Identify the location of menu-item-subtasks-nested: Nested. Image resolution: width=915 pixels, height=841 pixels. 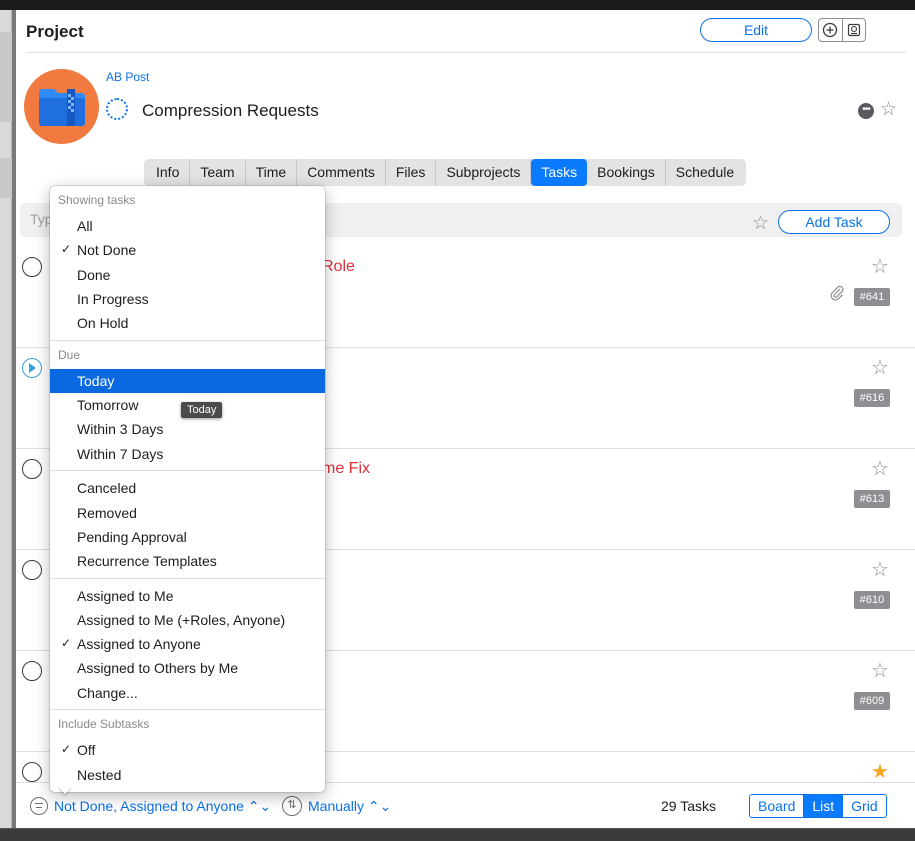
(187, 775).